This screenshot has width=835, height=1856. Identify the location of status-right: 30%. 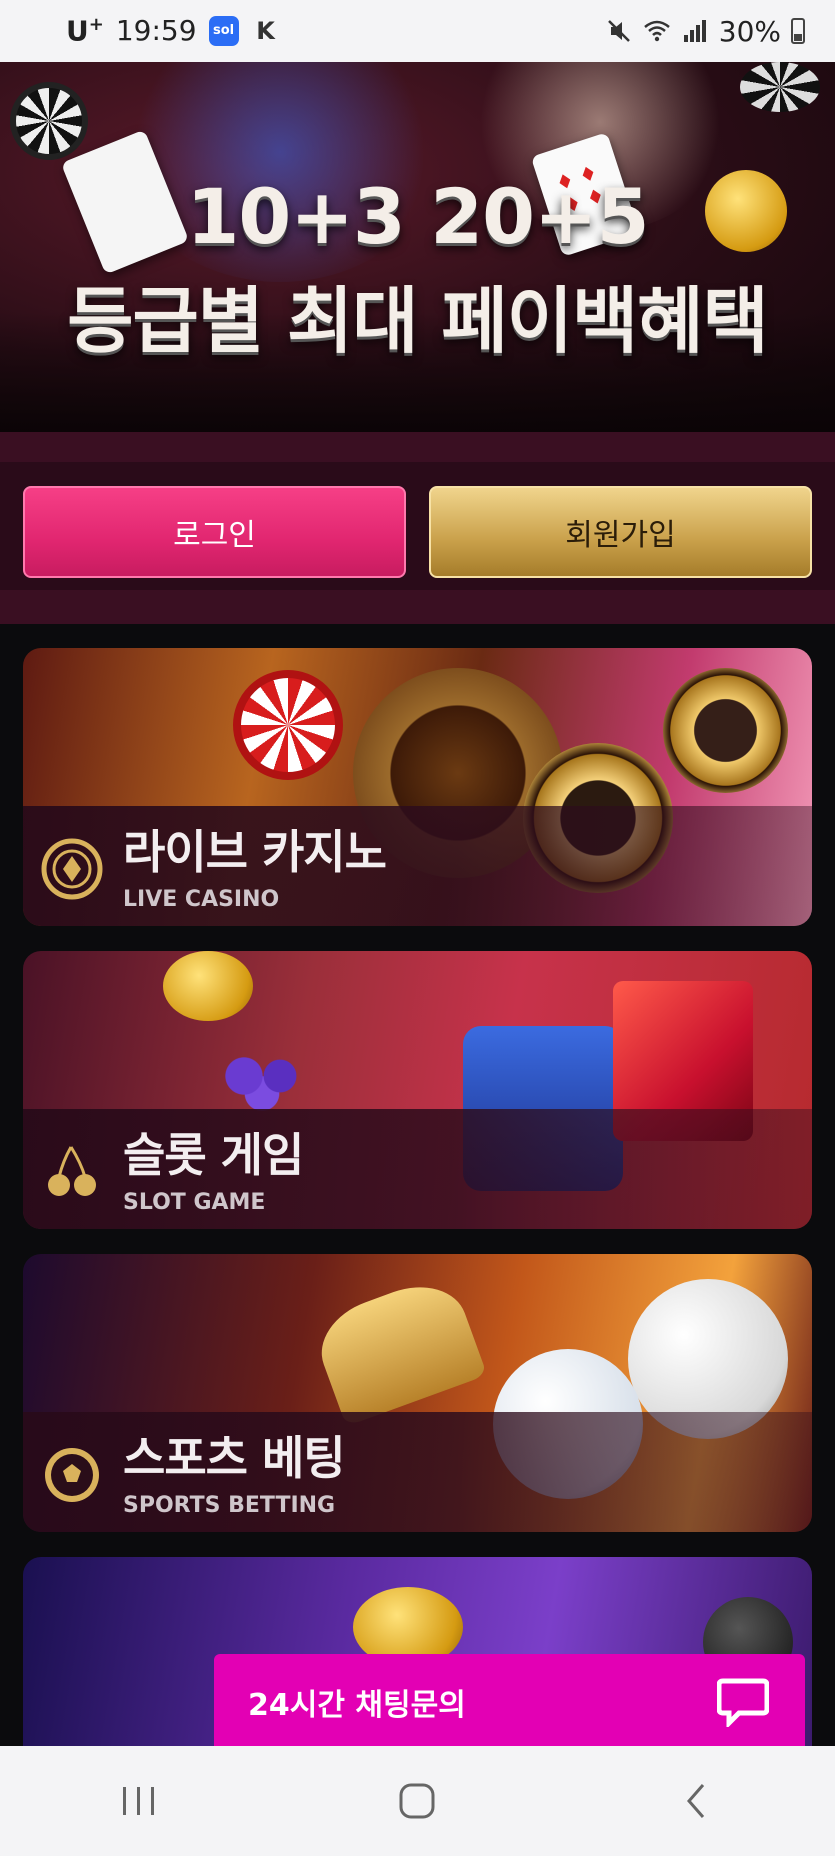
(705, 31).